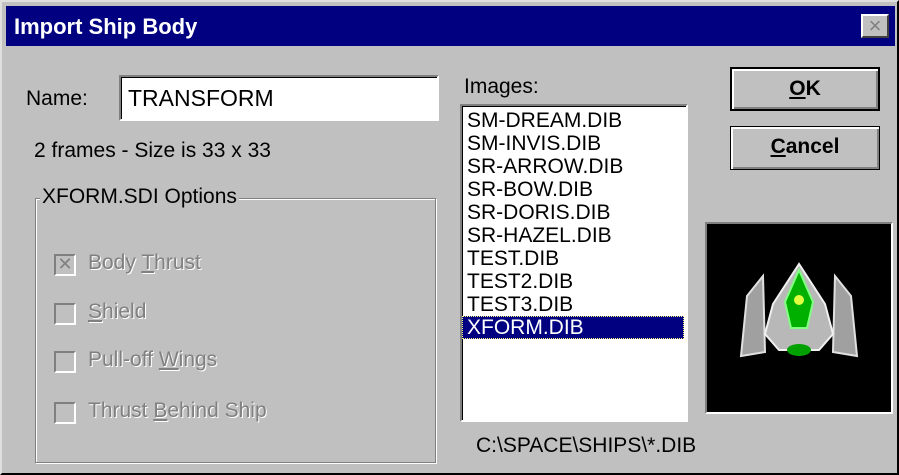  I want to click on options-group-legend: XFORM.SDI Options, so click(139, 197).